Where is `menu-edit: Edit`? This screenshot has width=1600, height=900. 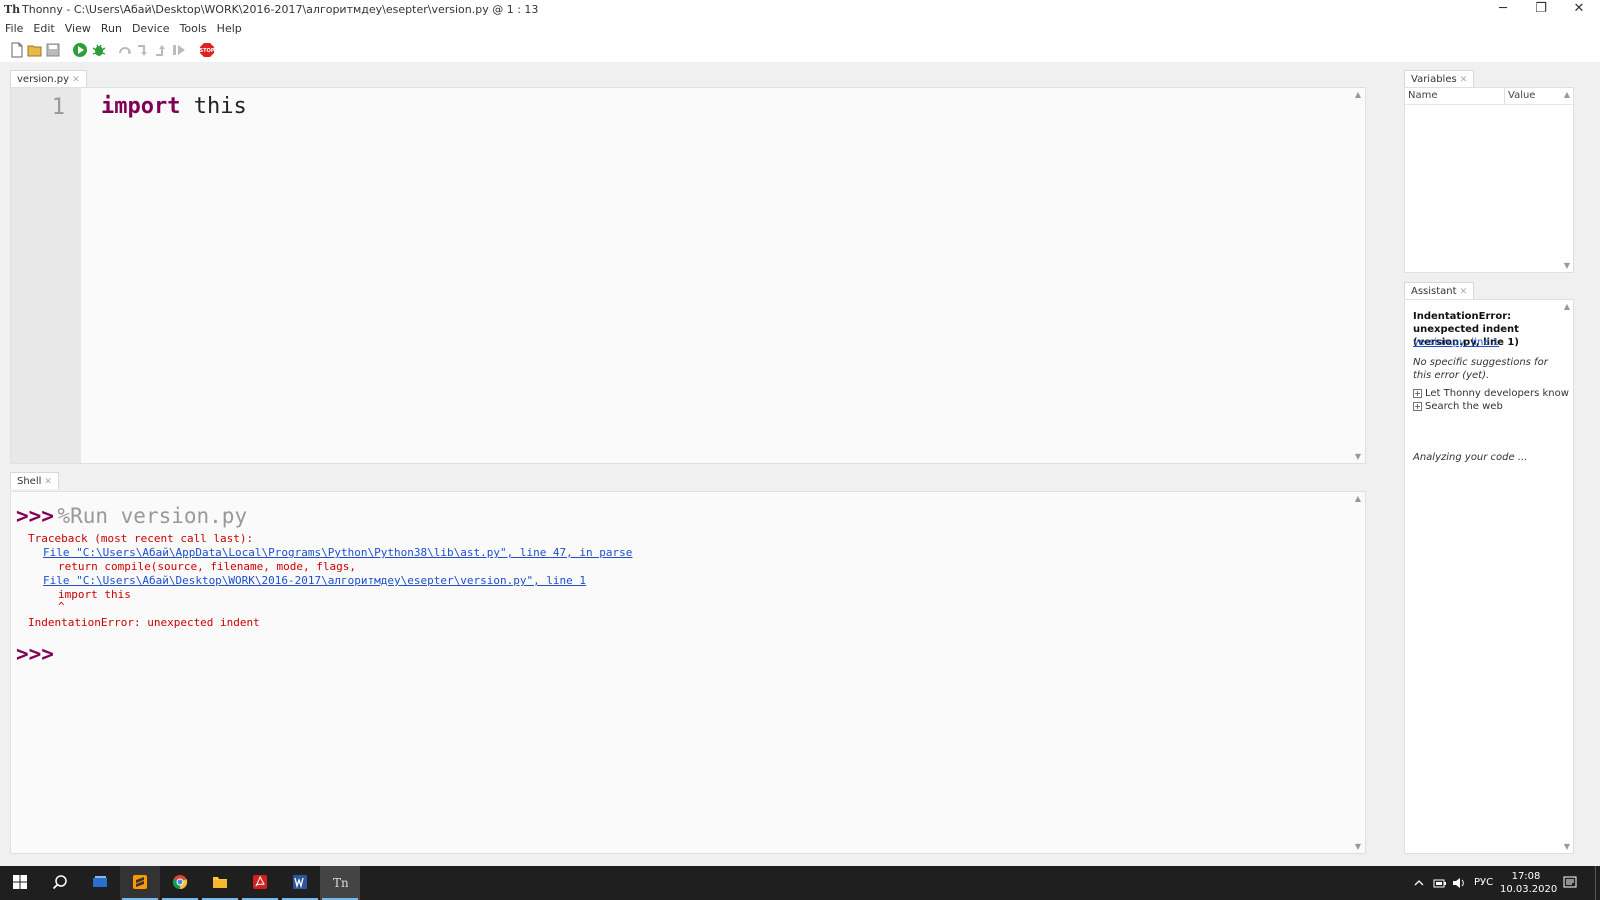
menu-edit: Edit is located at coordinates (43, 29).